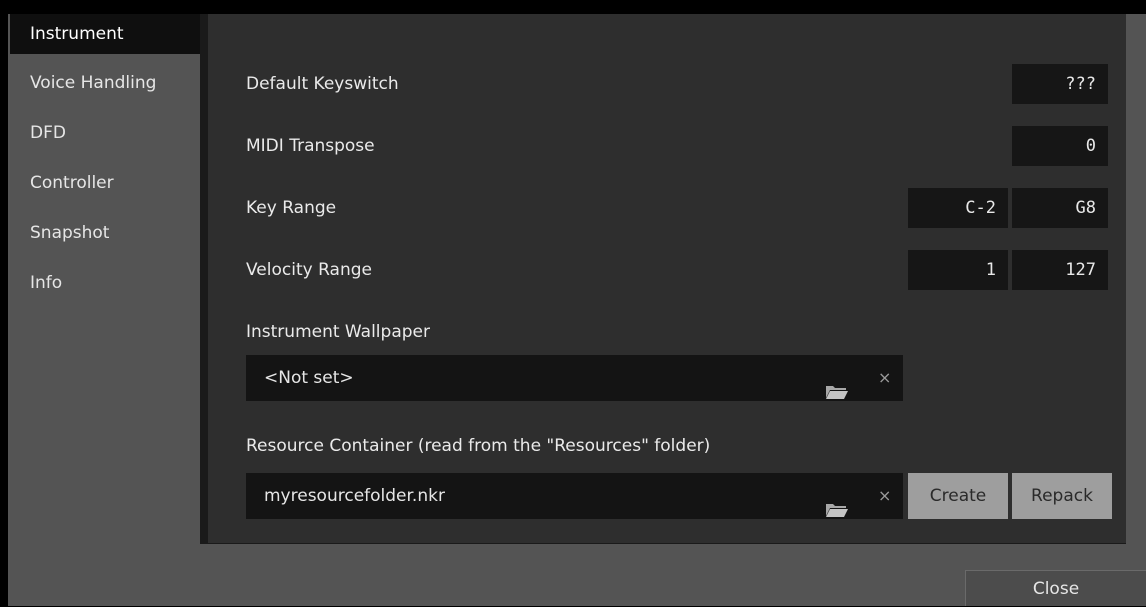 This screenshot has height=607, width=1146. What do you see at coordinates (105, 233) in the screenshot?
I see `tab-snapshot: Snapshot` at bounding box center [105, 233].